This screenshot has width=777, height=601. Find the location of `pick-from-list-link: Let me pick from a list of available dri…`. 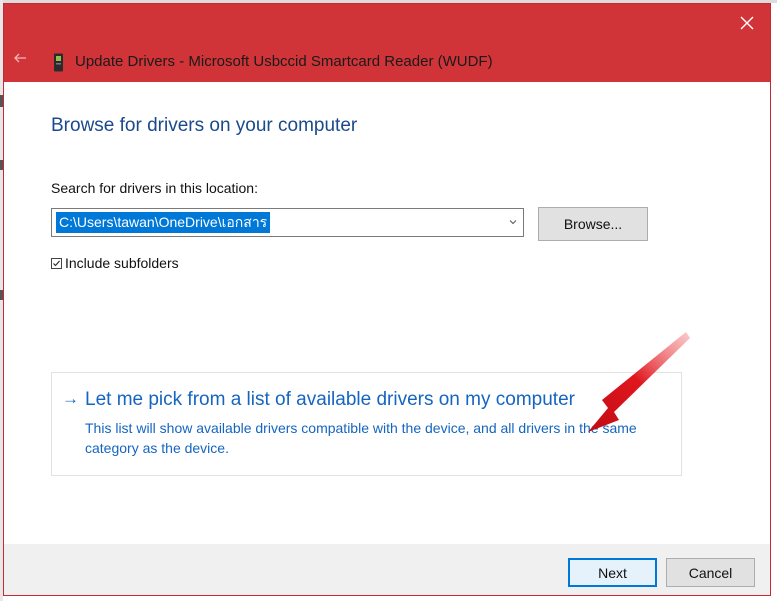

pick-from-list-link: Let me pick from a list of available dri… is located at coordinates (330, 400).